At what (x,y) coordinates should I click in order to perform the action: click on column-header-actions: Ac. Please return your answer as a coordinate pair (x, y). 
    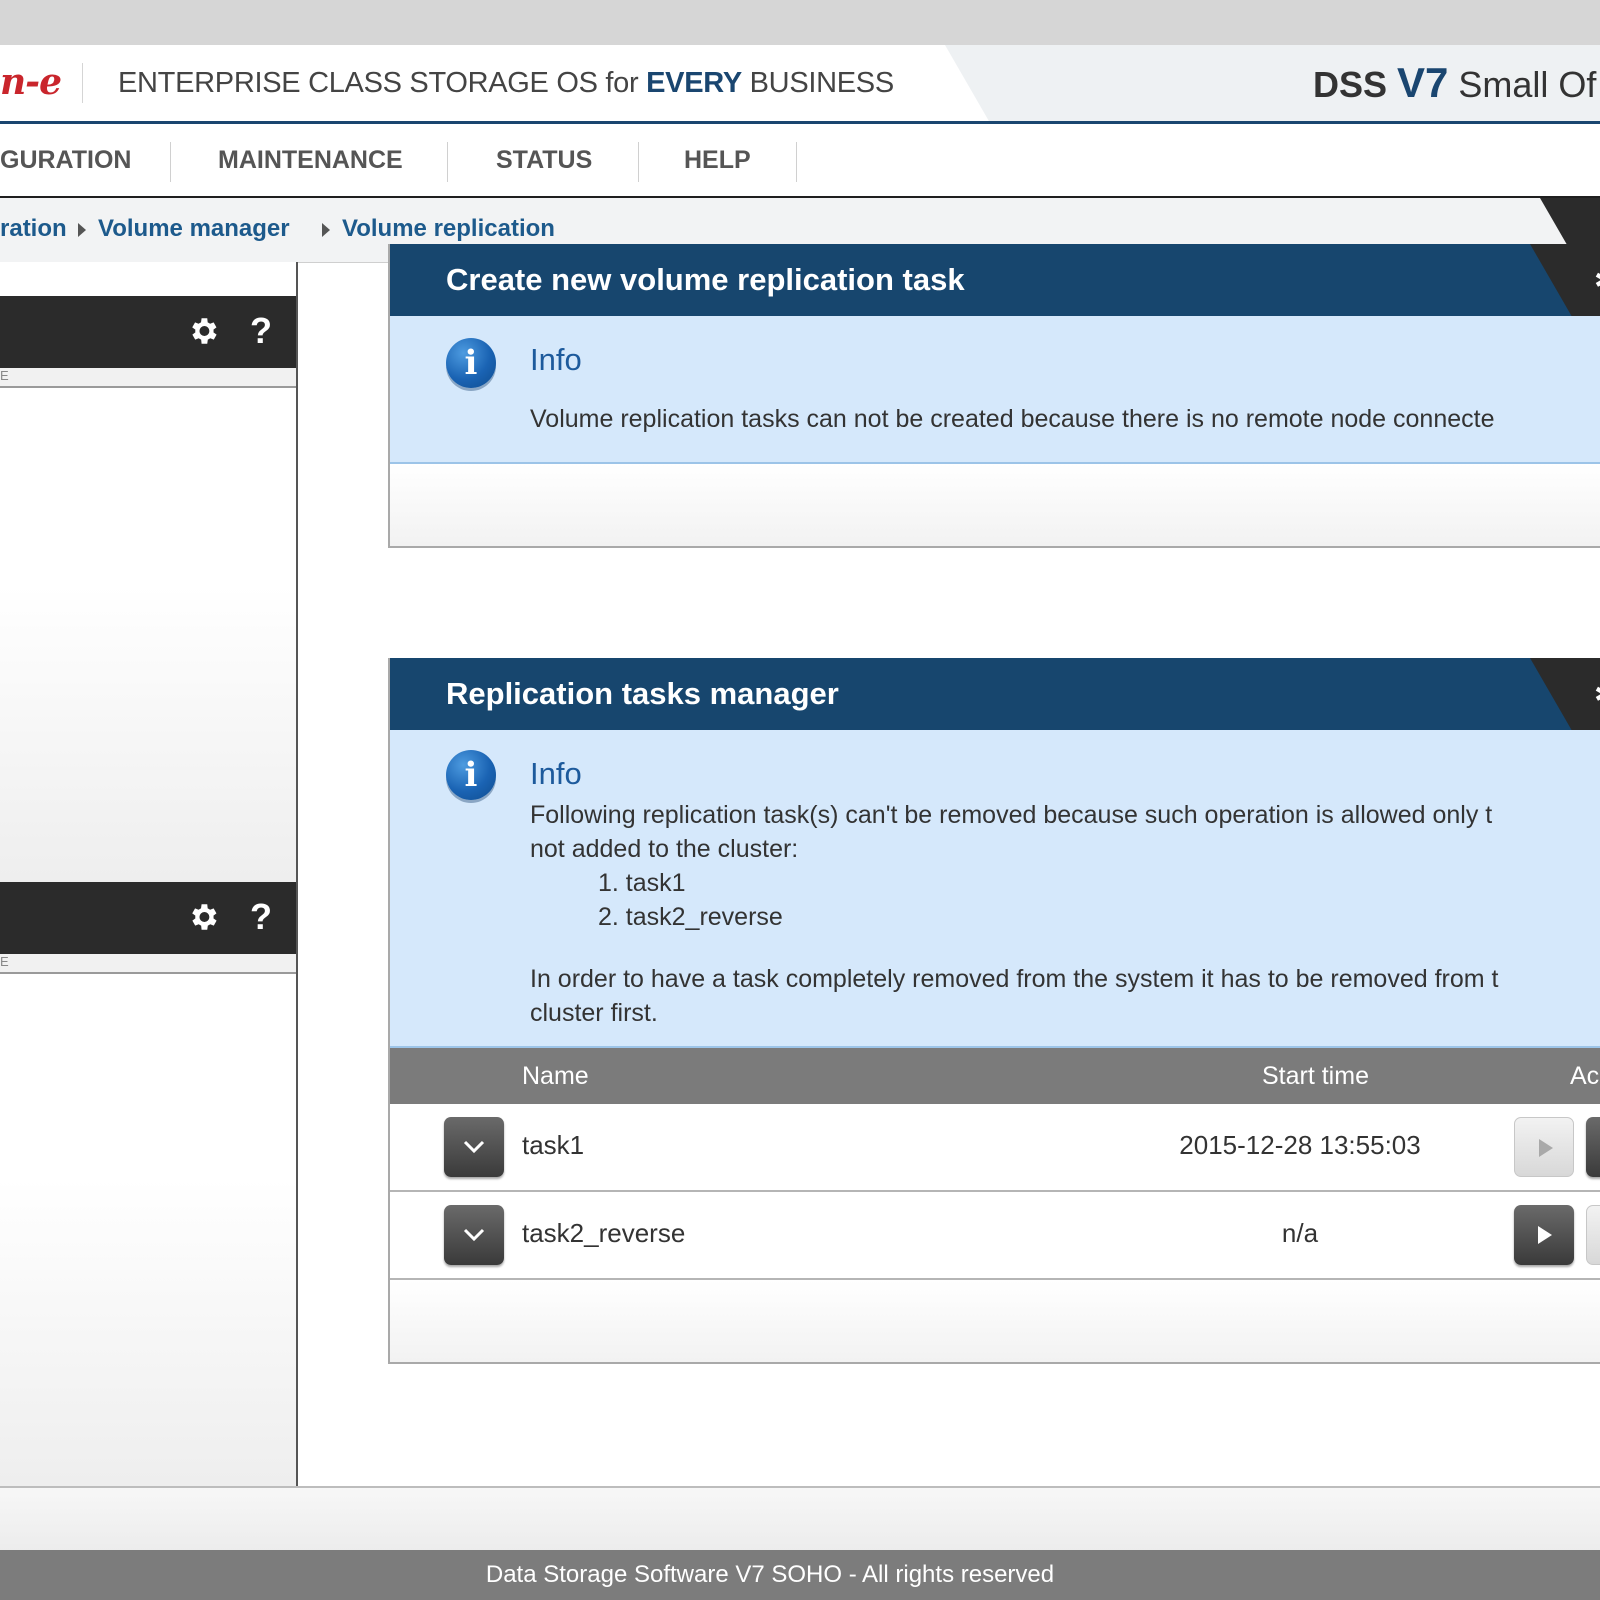
    Looking at the image, I should click on (1585, 1076).